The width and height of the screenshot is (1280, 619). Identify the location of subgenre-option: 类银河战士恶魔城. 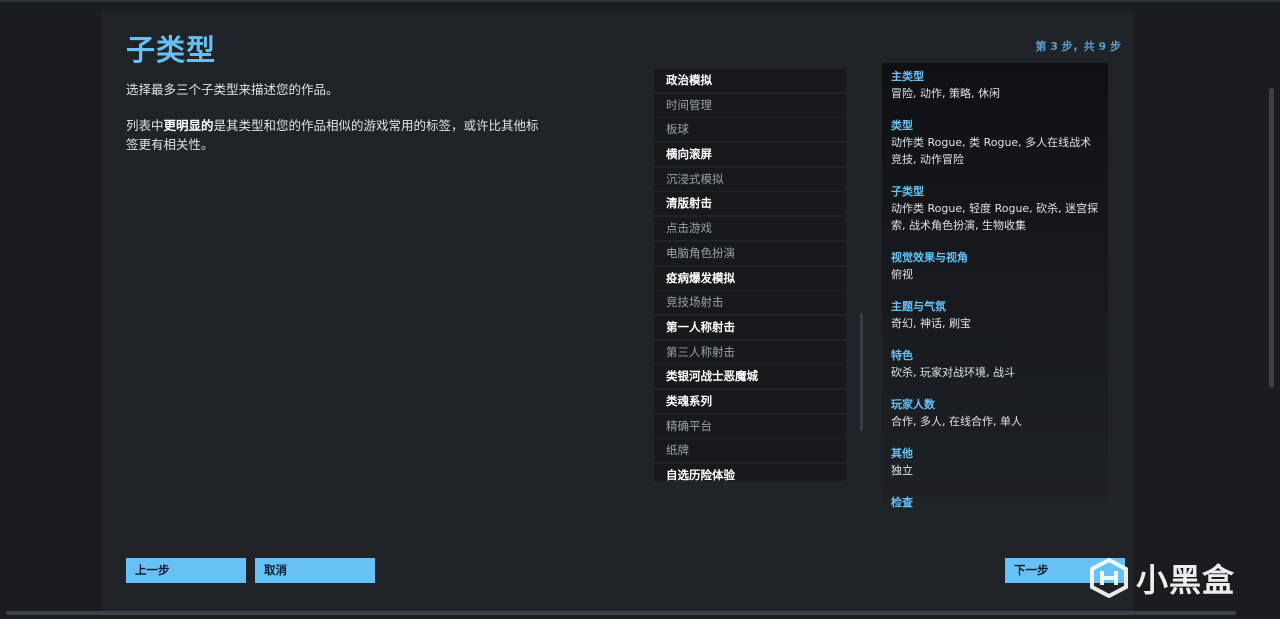
(750, 377).